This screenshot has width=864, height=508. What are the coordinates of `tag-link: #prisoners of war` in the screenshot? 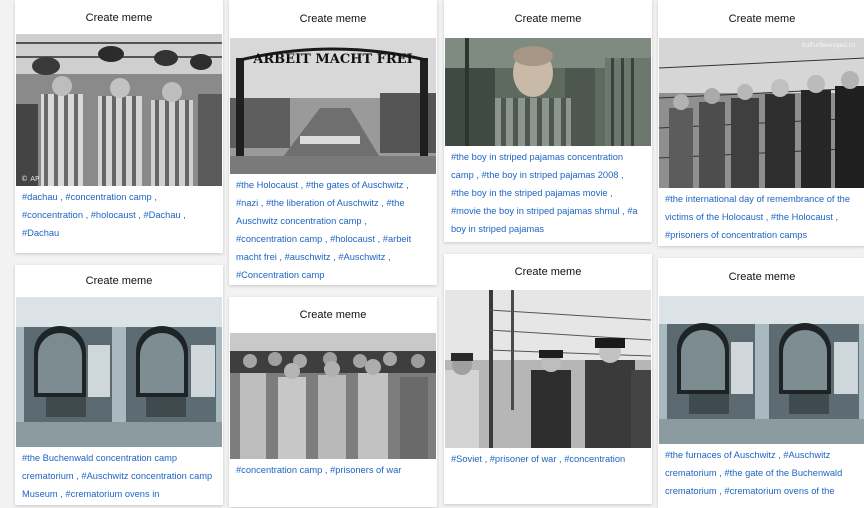 It's located at (365, 470).